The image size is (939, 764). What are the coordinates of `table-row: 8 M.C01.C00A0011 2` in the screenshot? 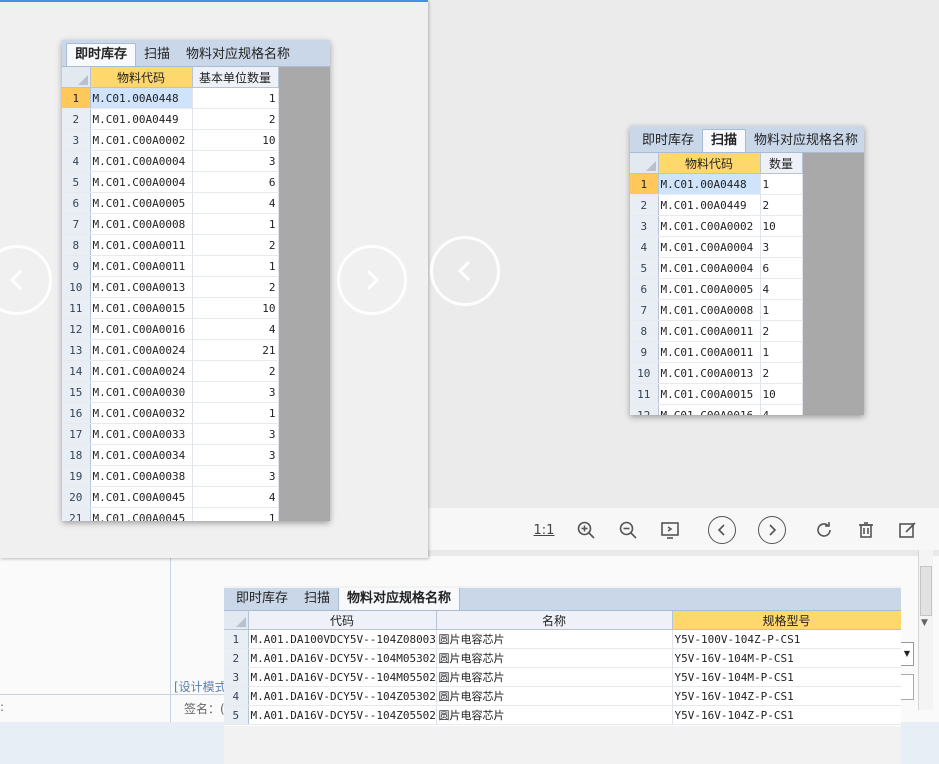 It's located at (716, 331).